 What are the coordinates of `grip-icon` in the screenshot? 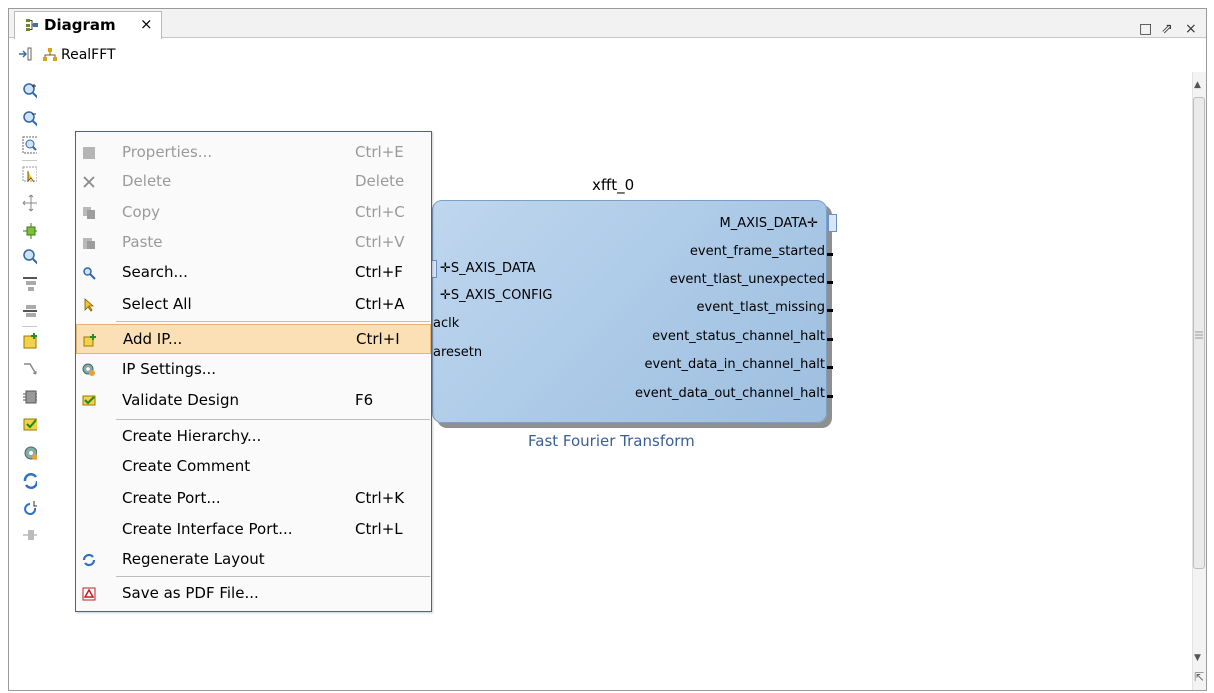 It's located at (1199, 335).